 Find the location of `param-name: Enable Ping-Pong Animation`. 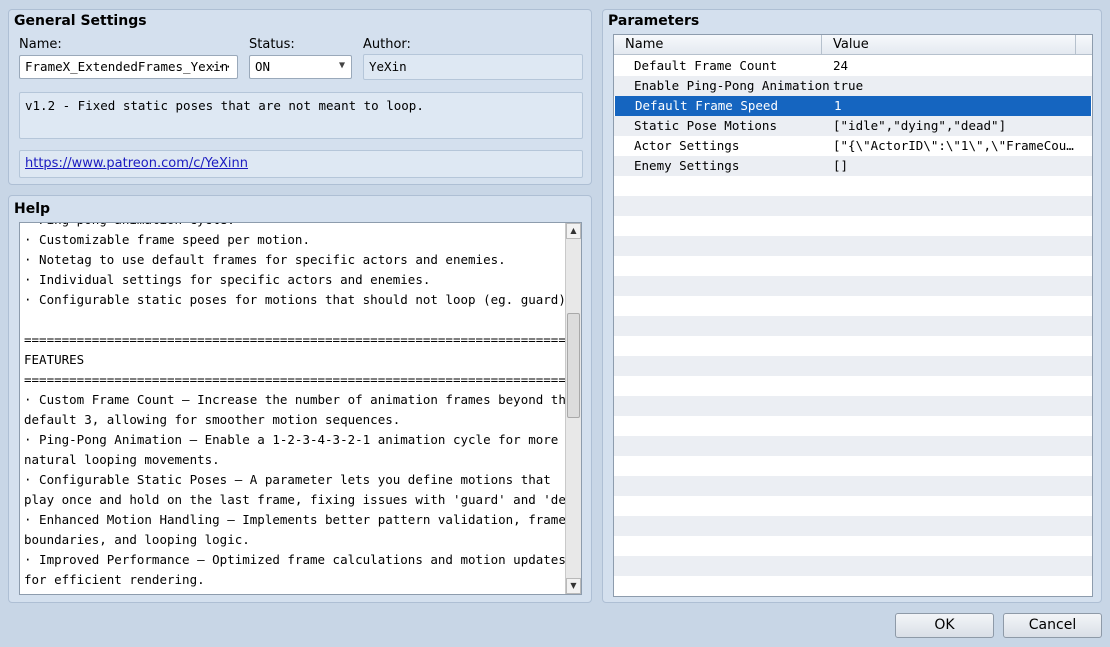

param-name: Enable Ping-Pong Animation is located at coordinates (732, 85).